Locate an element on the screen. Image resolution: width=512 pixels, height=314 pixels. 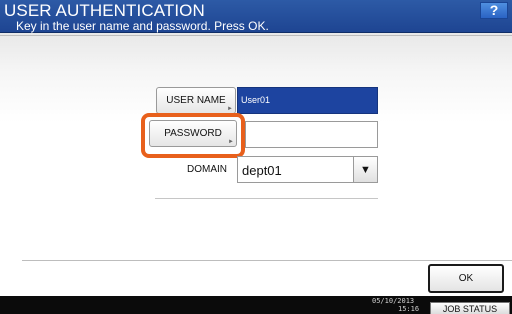
ok-button: OK is located at coordinates (466, 278).